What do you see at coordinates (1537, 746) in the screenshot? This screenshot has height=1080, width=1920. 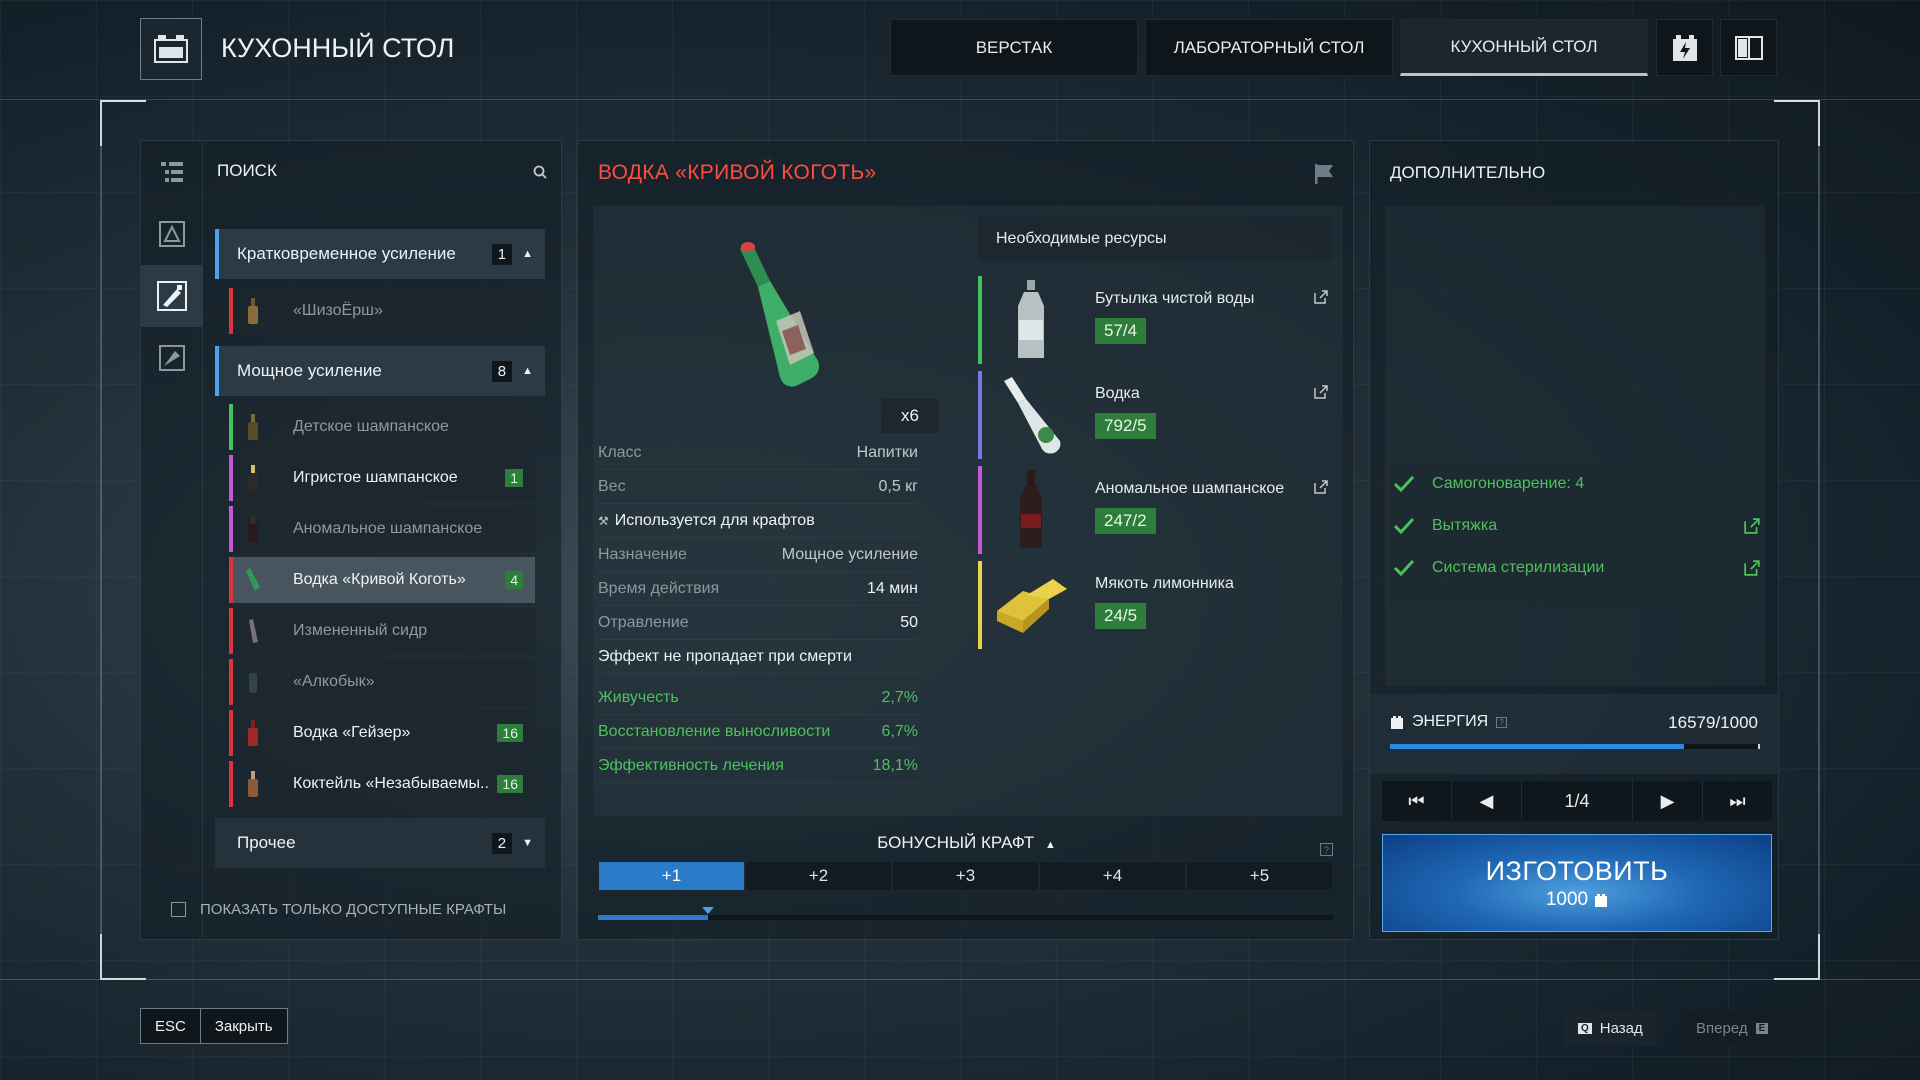 I see `energy-bar-fill` at bounding box center [1537, 746].